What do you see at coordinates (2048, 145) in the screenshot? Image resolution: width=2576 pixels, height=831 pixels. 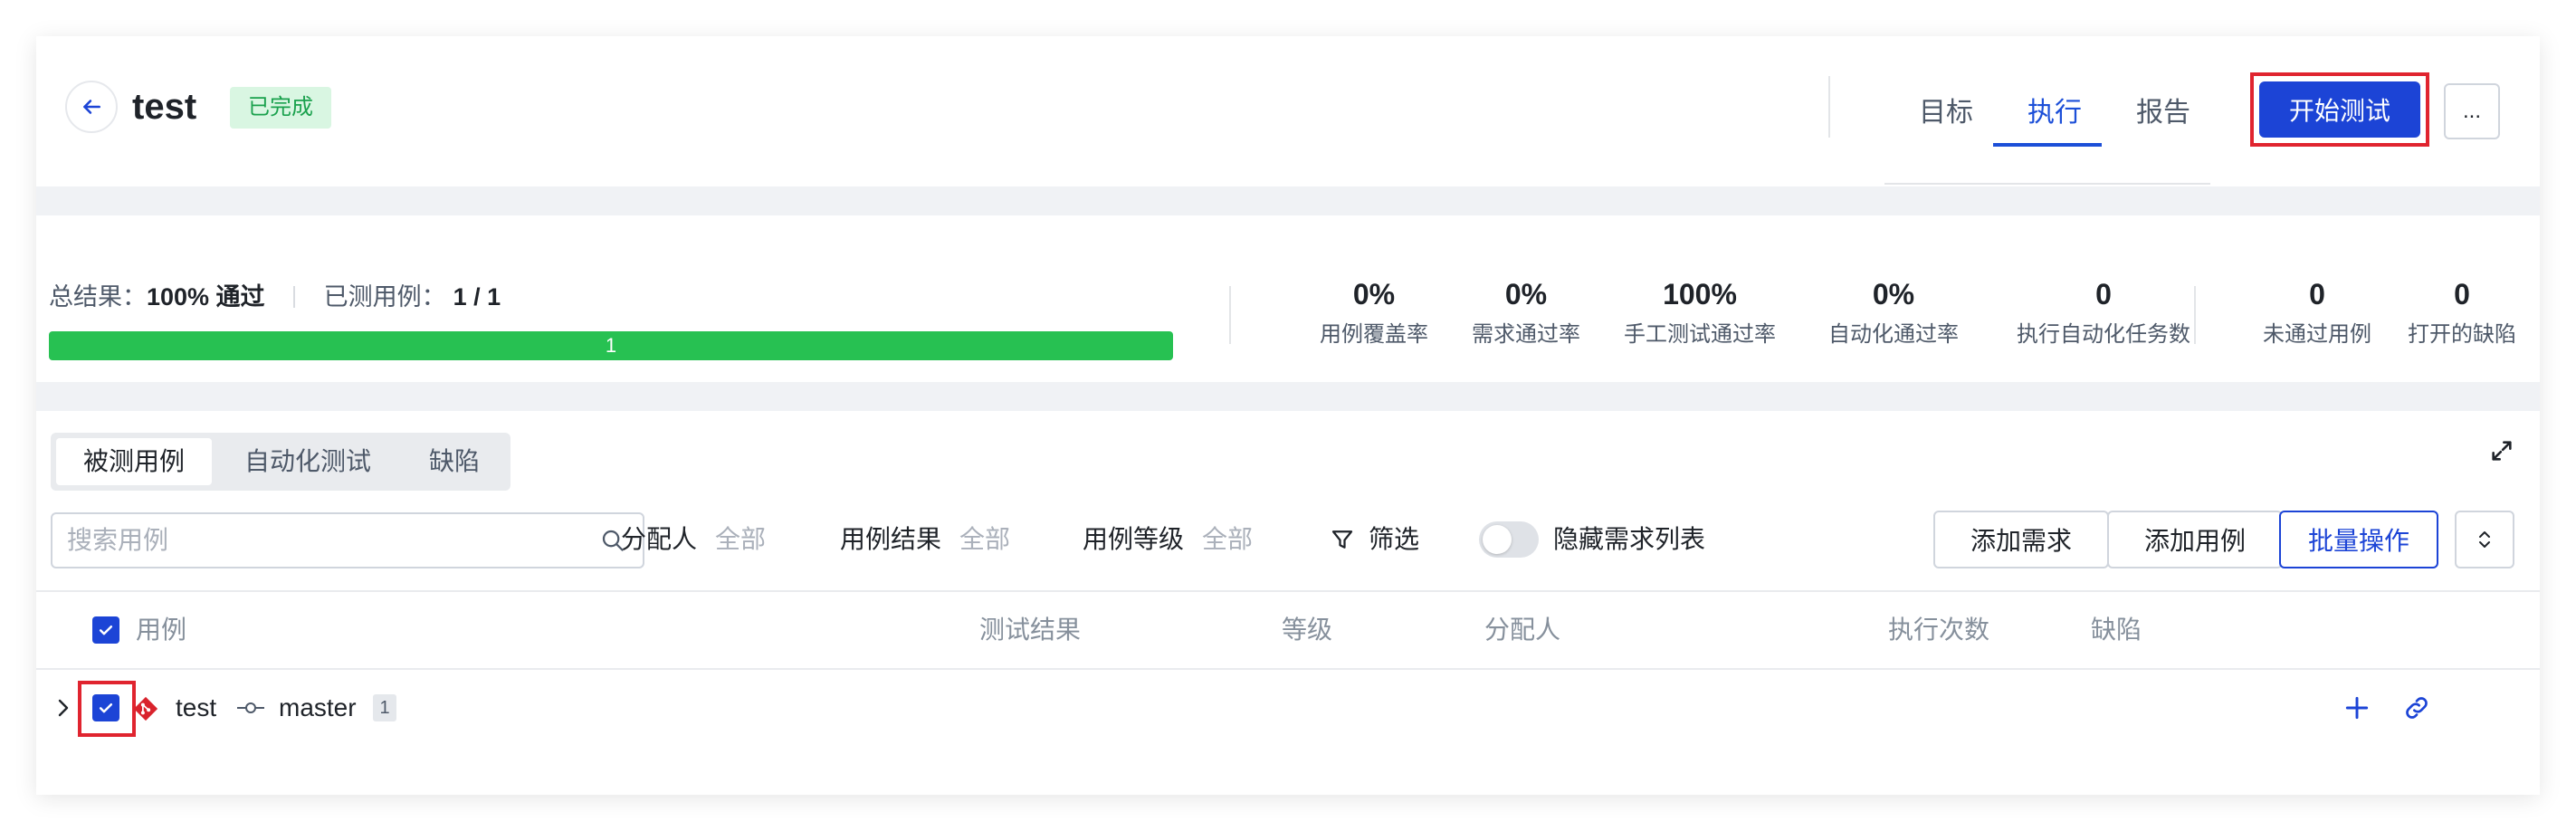 I see `active-tab-indicator` at bounding box center [2048, 145].